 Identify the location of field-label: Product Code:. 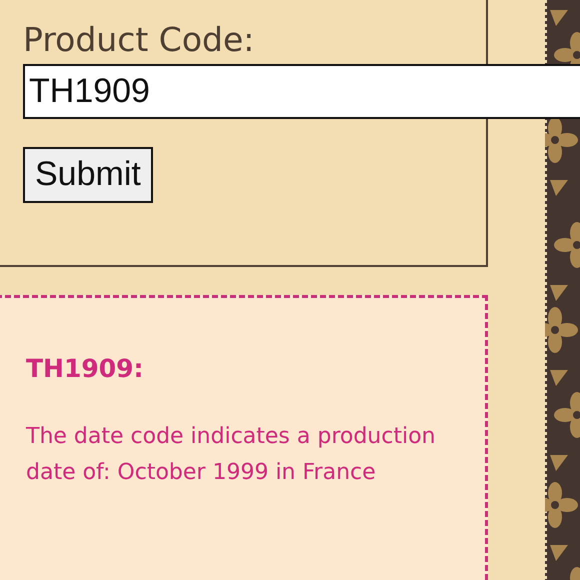
(138, 40).